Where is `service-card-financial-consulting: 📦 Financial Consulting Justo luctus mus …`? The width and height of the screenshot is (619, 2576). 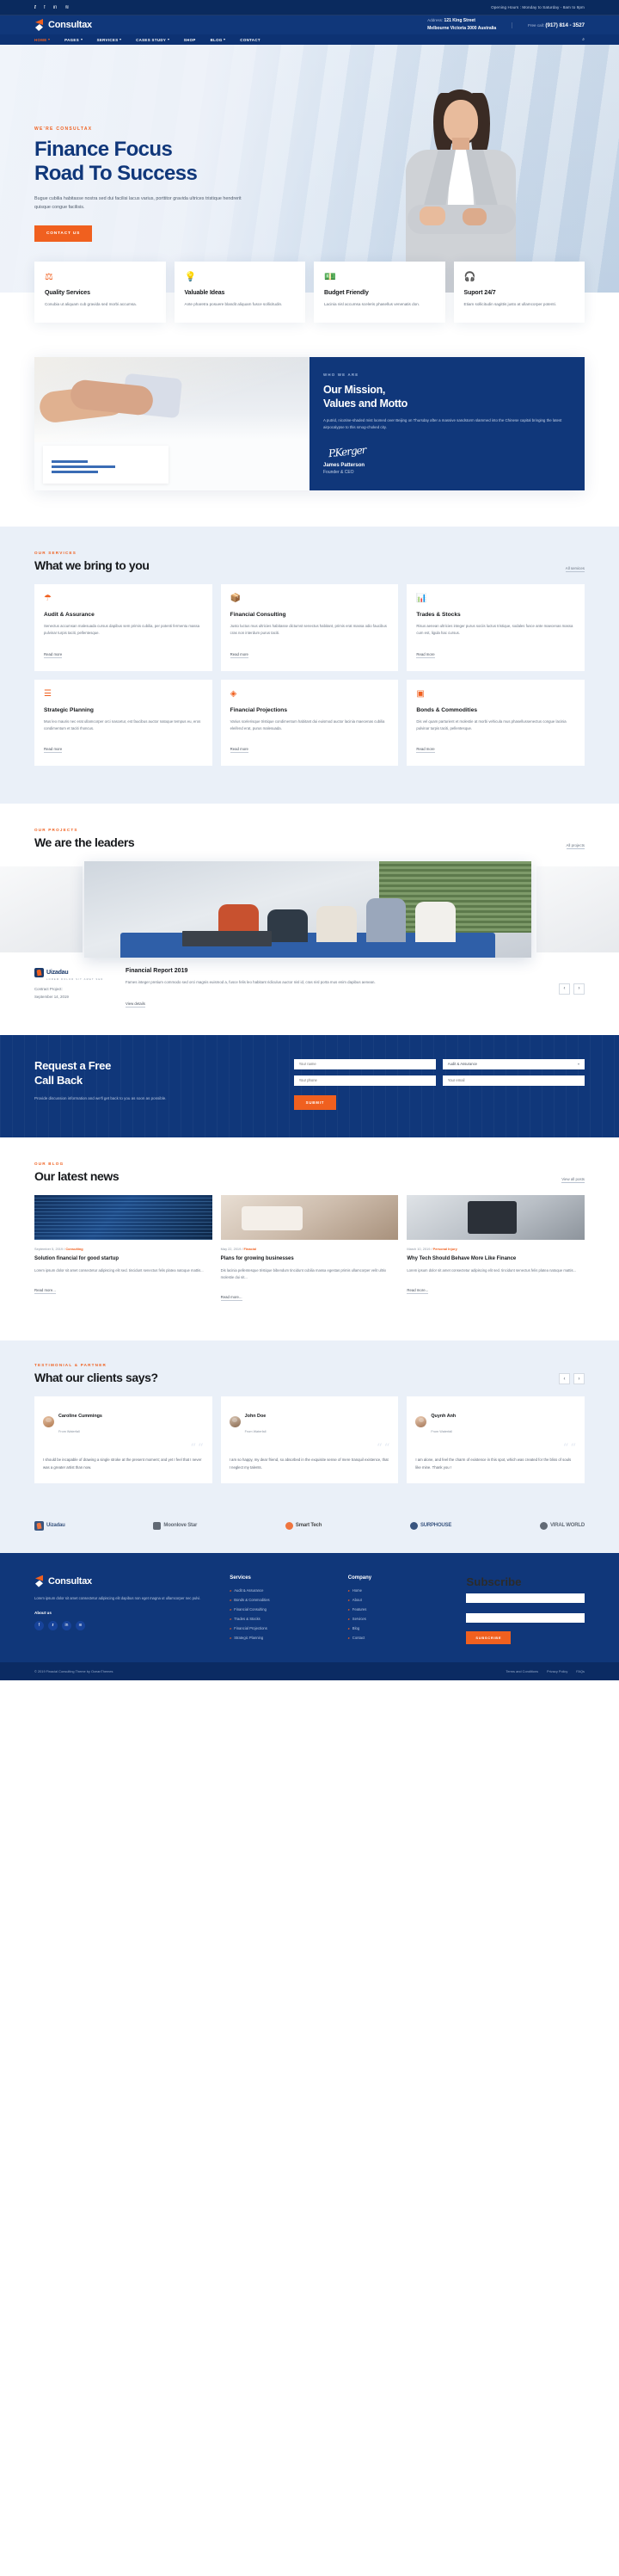 service-card-financial-consulting: 📦 Financial Consulting Justo luctus mus … is located at coordinates (309, 627).